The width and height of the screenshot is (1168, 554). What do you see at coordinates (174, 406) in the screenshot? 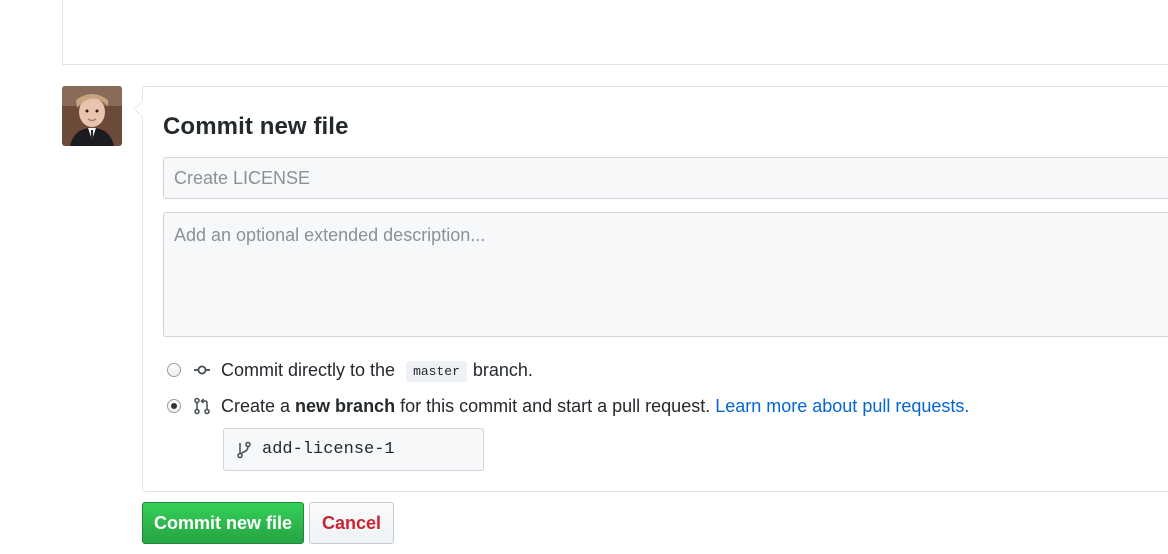
I see `new-branch-radio` at bounding box center [174, 406].